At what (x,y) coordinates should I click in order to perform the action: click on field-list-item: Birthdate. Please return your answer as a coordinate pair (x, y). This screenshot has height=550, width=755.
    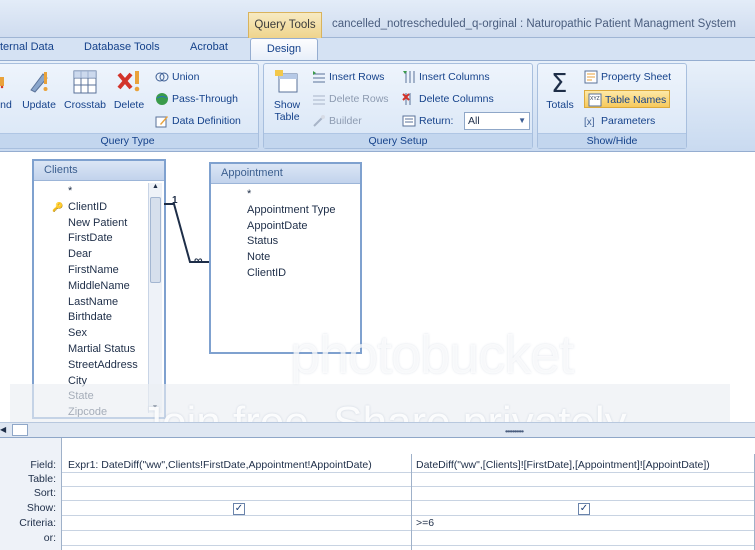
    Looking at the image, I should click on (99, 318).